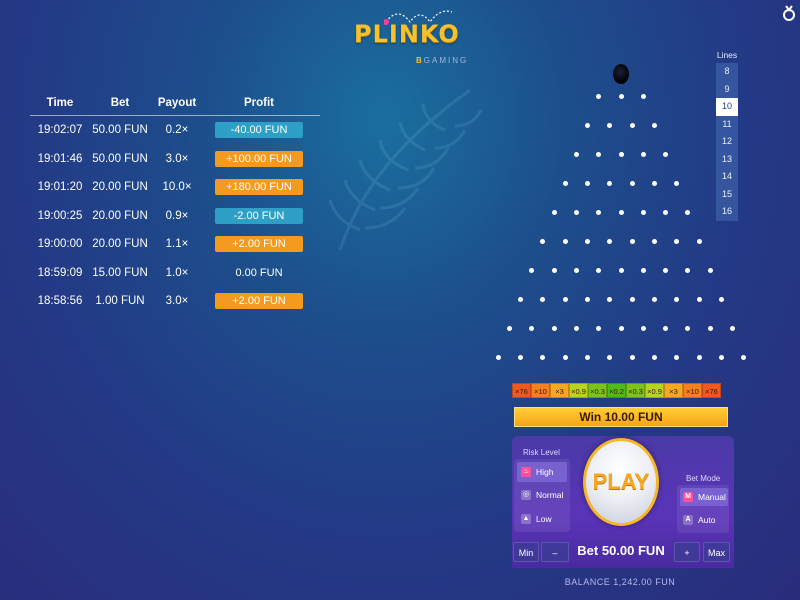 This screenshot has width=800, height=600. I want to click on lines-option-12: 12, so click(727, 142).